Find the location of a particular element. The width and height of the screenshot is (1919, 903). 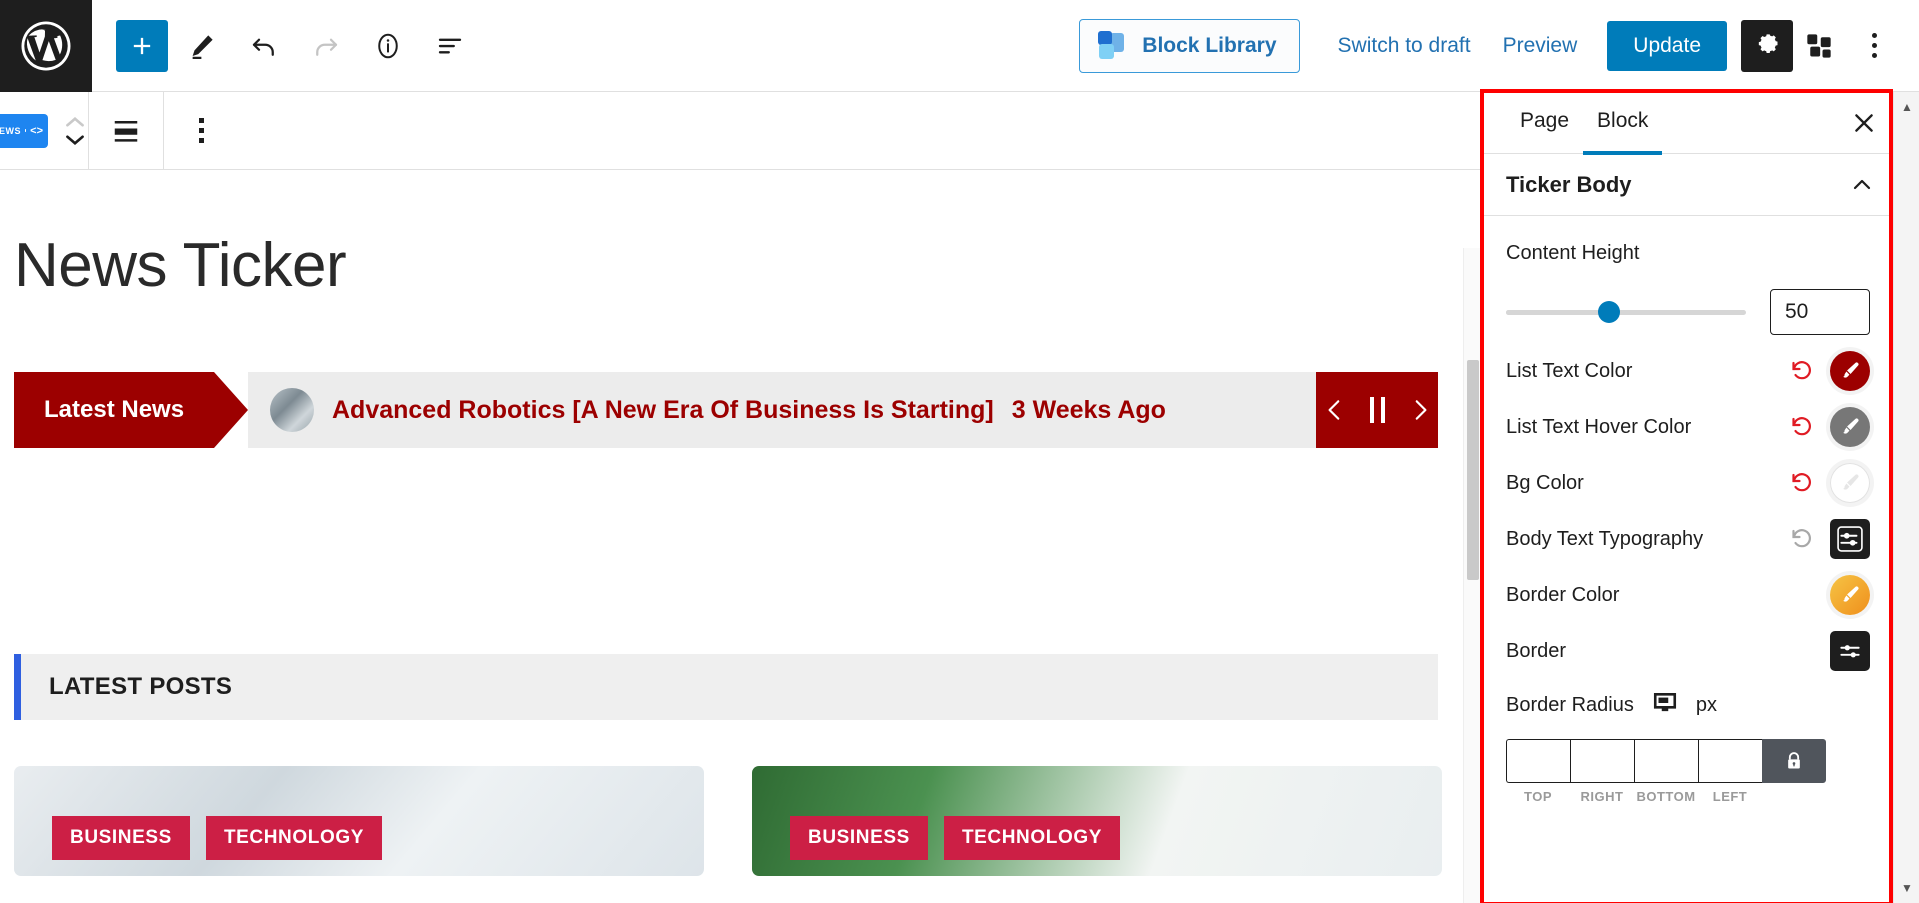

border-radius-field: Border Radius px is located at coordinates (1688, 705).